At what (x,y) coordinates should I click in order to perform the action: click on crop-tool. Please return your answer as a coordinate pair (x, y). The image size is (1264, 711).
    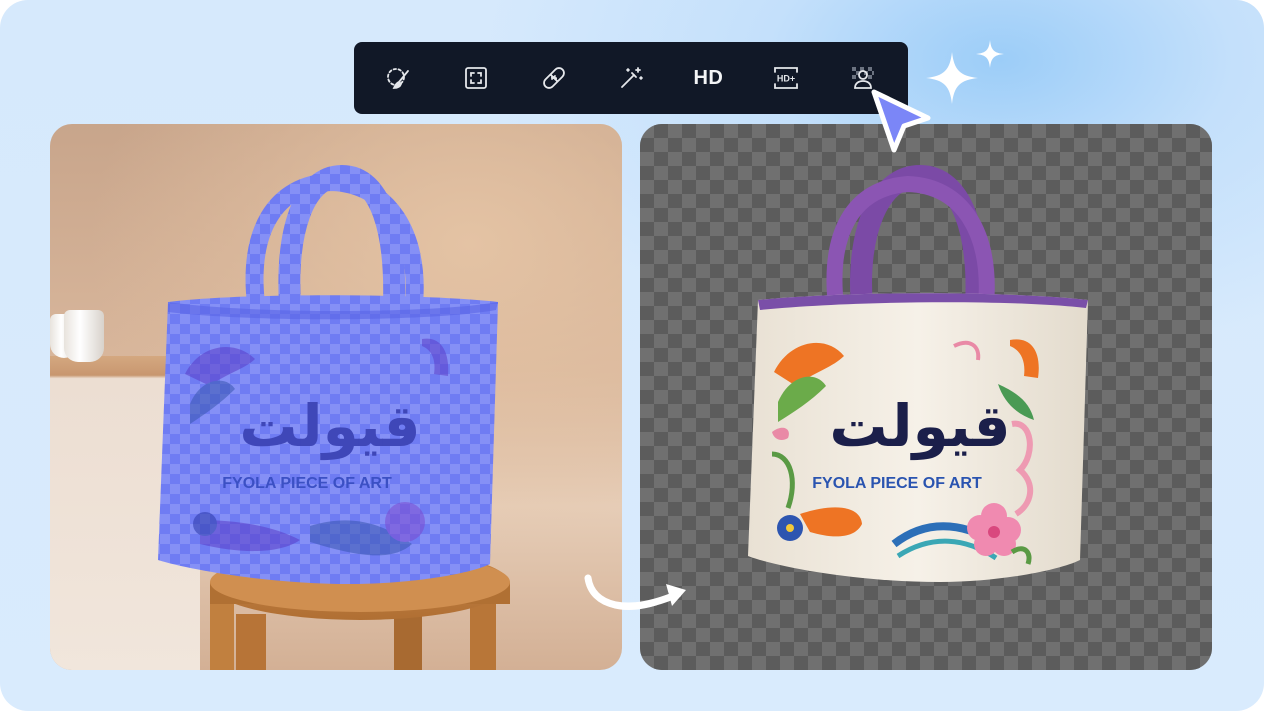
    Looking at the image, I should click on (476, 78).